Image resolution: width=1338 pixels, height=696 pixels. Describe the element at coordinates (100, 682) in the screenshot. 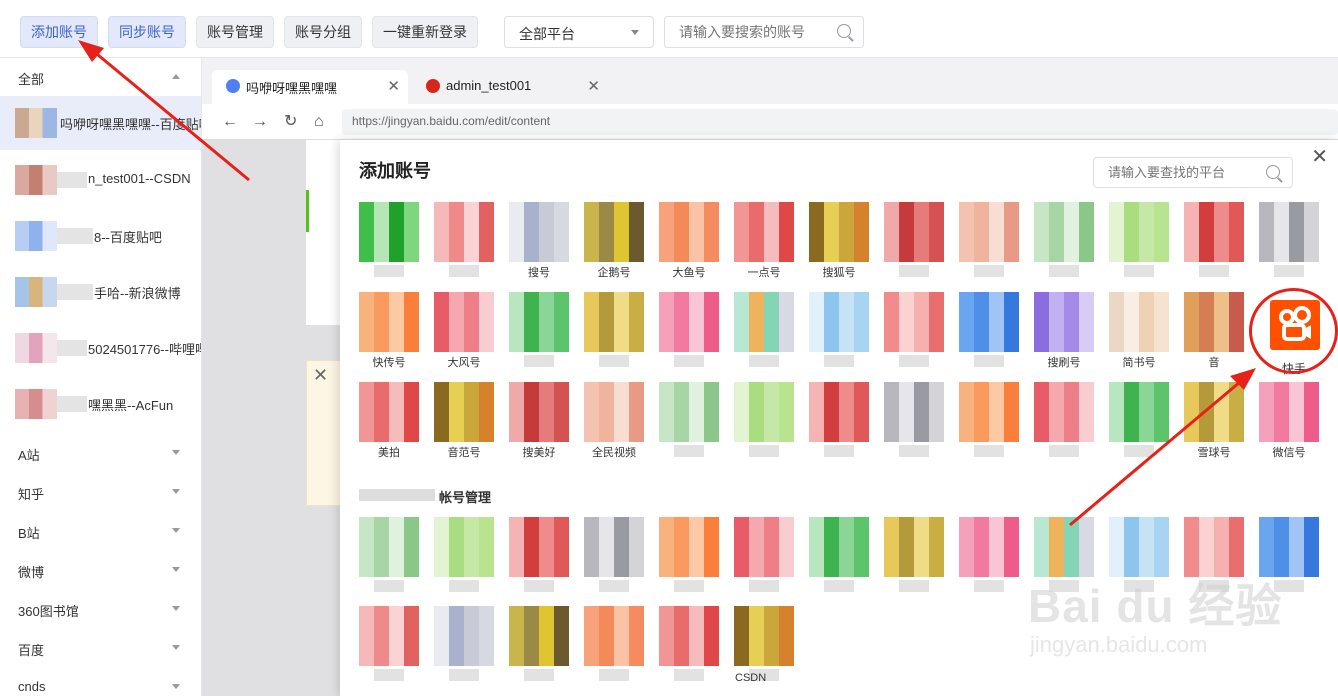

I see `group-item: cnds` at that location.